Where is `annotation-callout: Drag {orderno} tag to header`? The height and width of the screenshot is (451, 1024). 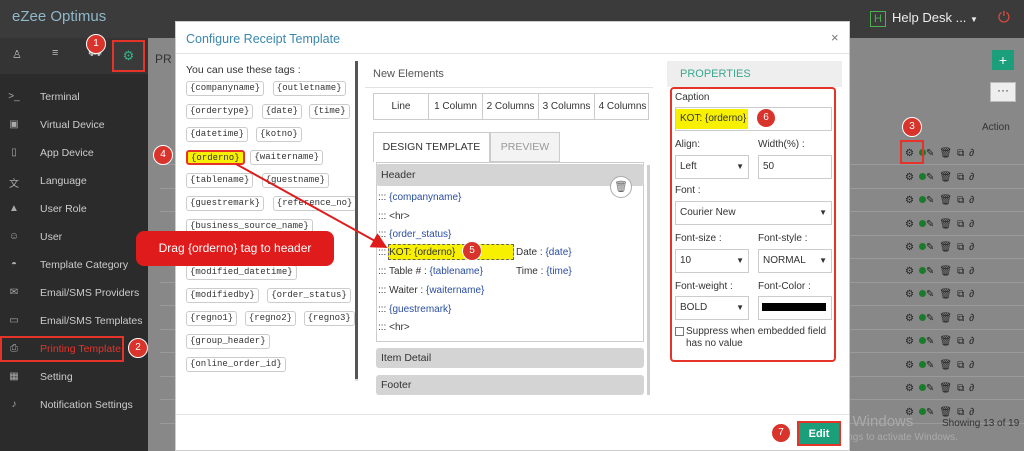
annotation-callout: Drag {orderno} tag to header is located at coordinates (235, 248).